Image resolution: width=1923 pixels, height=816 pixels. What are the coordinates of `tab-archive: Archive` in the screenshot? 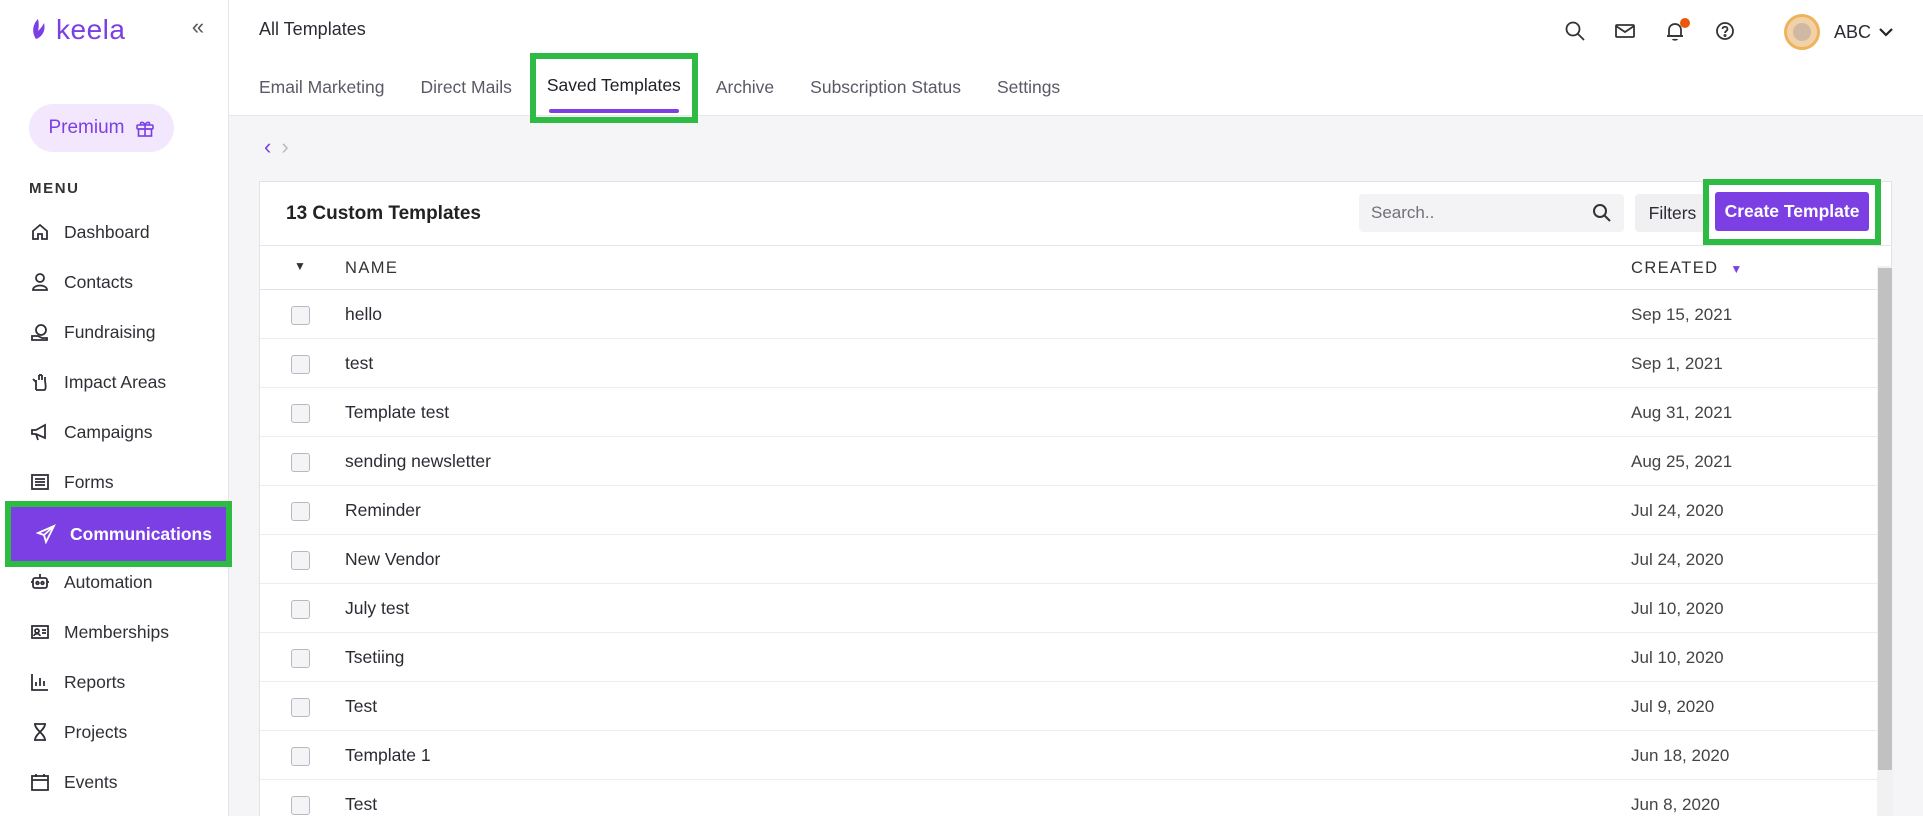 It's located at (745, 96).